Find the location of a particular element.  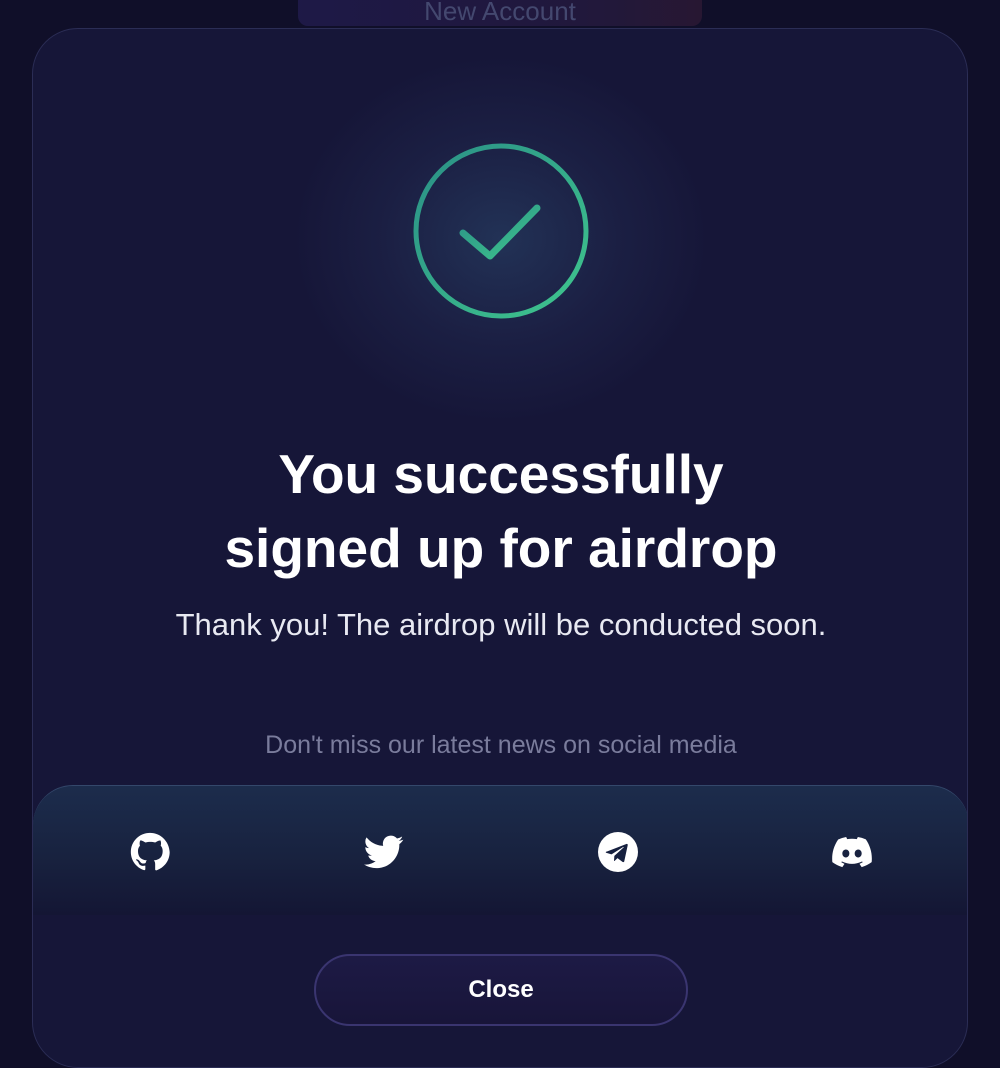

twitter-icon is located at coordinates (384, 852).